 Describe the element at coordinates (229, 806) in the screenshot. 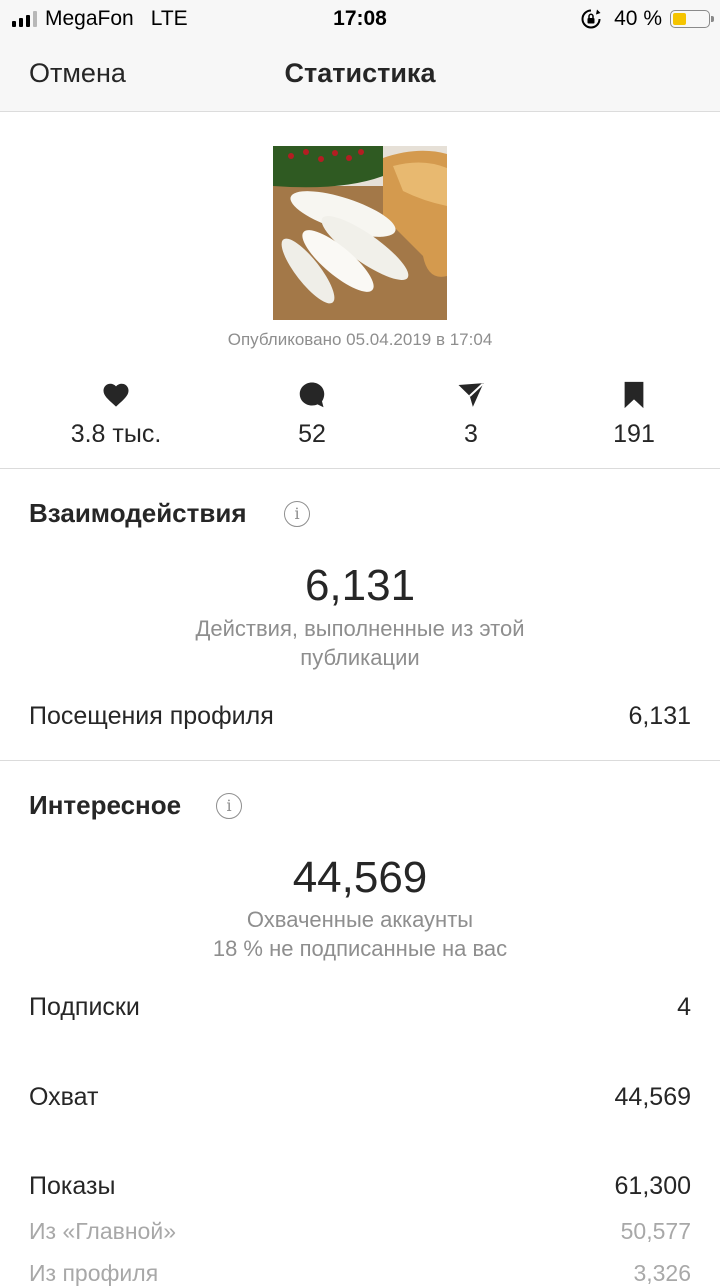

I see `discovery-info-icon: i` at that location.